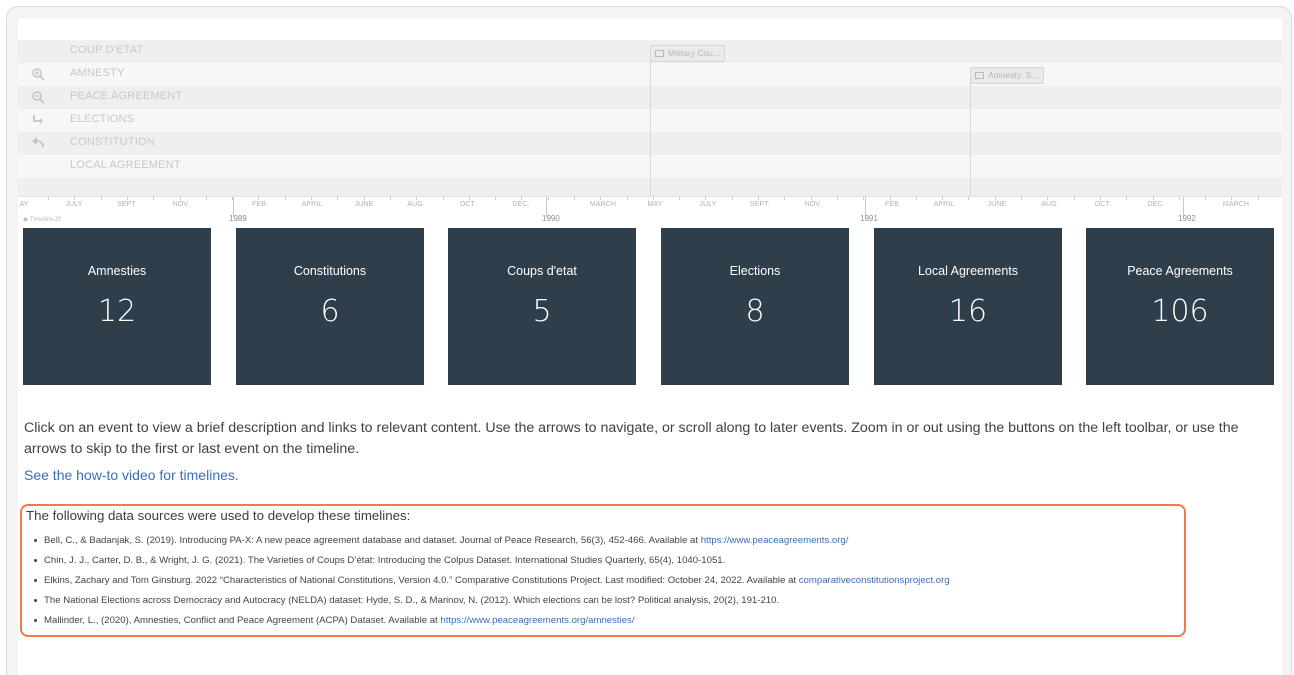 This screenshot has height=675, width=1294. I want to click on year-label: 1992, so click(1187, 218).